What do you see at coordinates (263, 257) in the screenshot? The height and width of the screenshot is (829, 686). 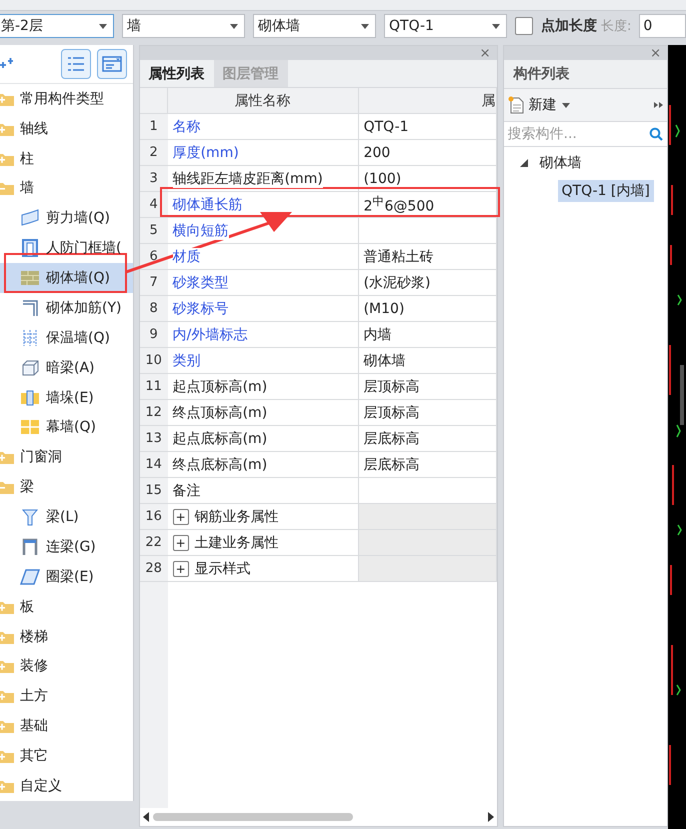 I see `property-name: 材质` at bounding box center [263, 257].